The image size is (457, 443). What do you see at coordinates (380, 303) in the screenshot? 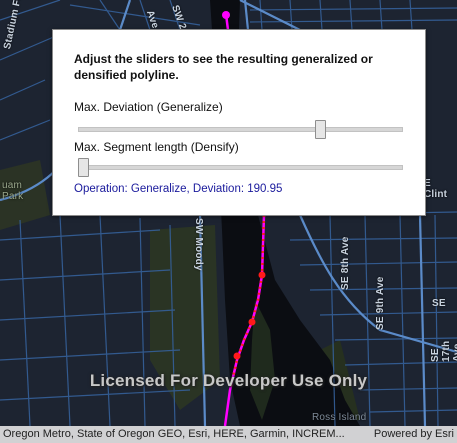
I see `map-label: SE 9th Ave` at bounding box center [380, 303].